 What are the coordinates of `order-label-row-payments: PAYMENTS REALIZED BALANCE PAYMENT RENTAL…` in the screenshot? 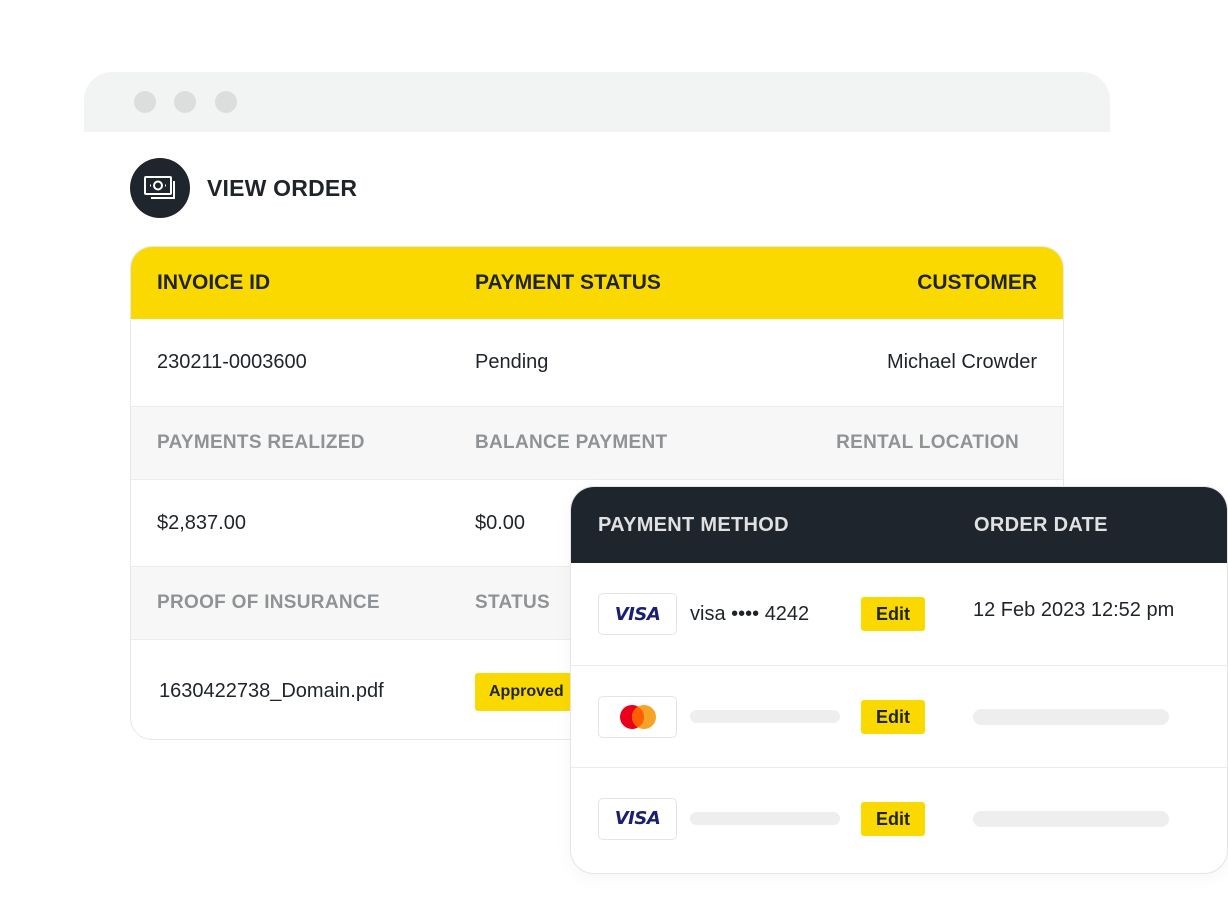 It's located at (597, 442).